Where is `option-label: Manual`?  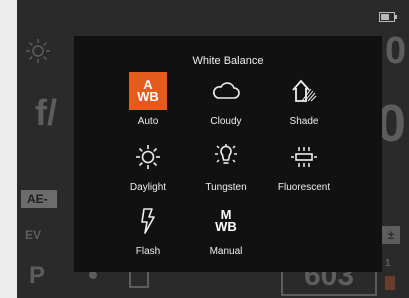 option-label: Manual is located at coordinates (226, 251).